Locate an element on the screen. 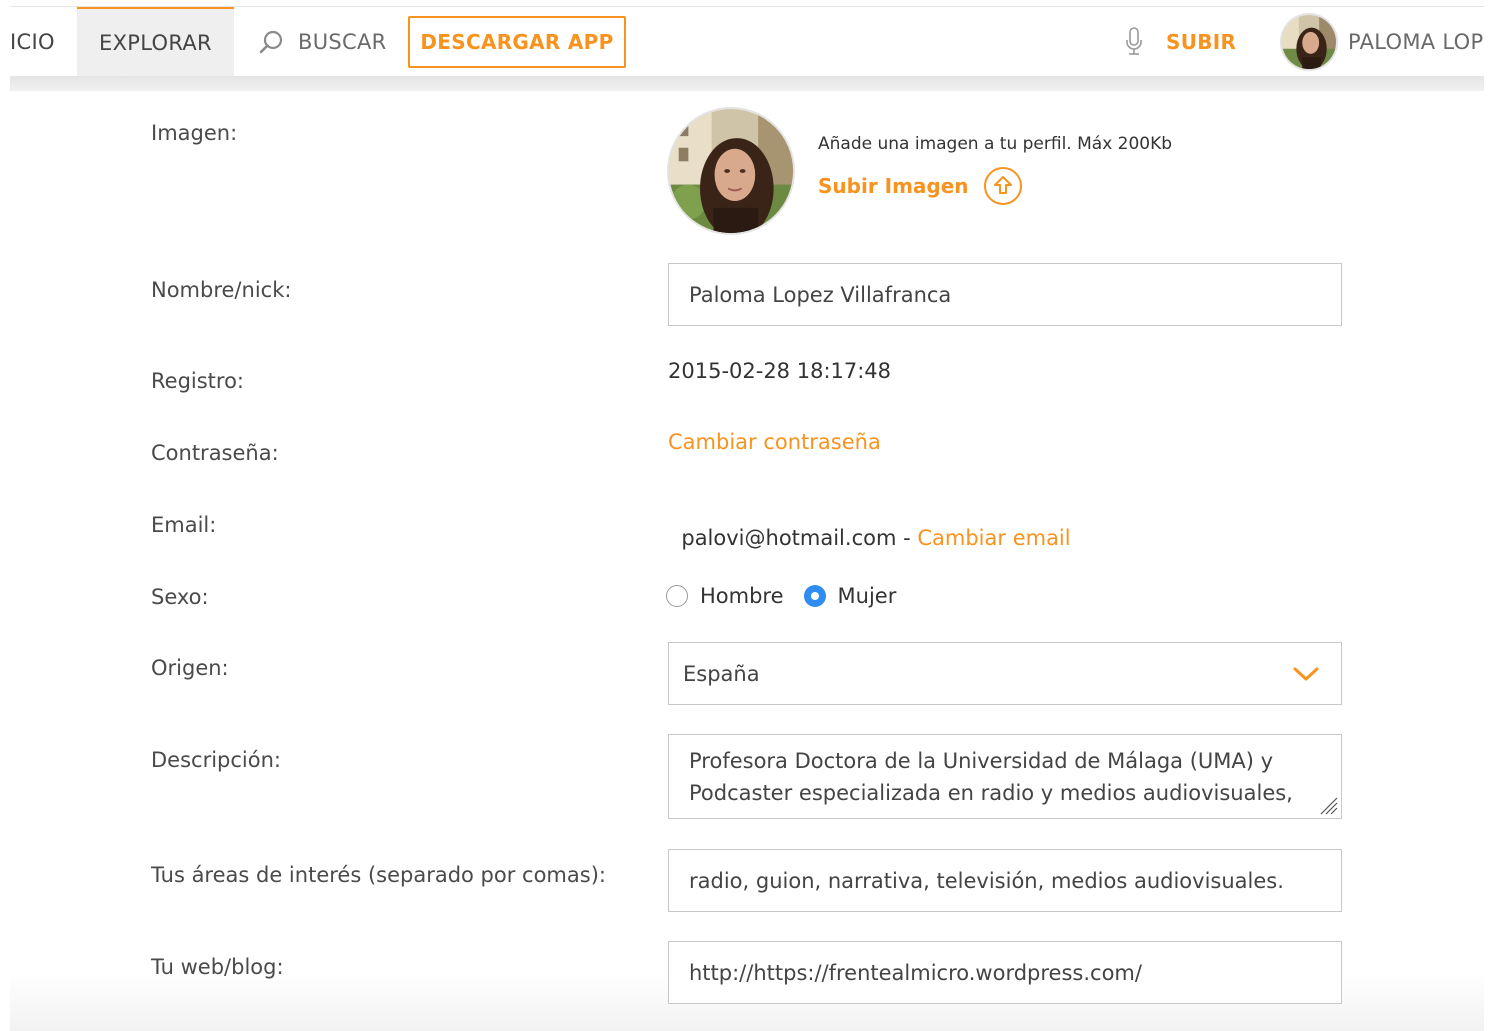 The height and width of the screenshot is (1031, 1490). registro-value: 2015-02-28 18:17:48 is located at coordinates (780, 371).